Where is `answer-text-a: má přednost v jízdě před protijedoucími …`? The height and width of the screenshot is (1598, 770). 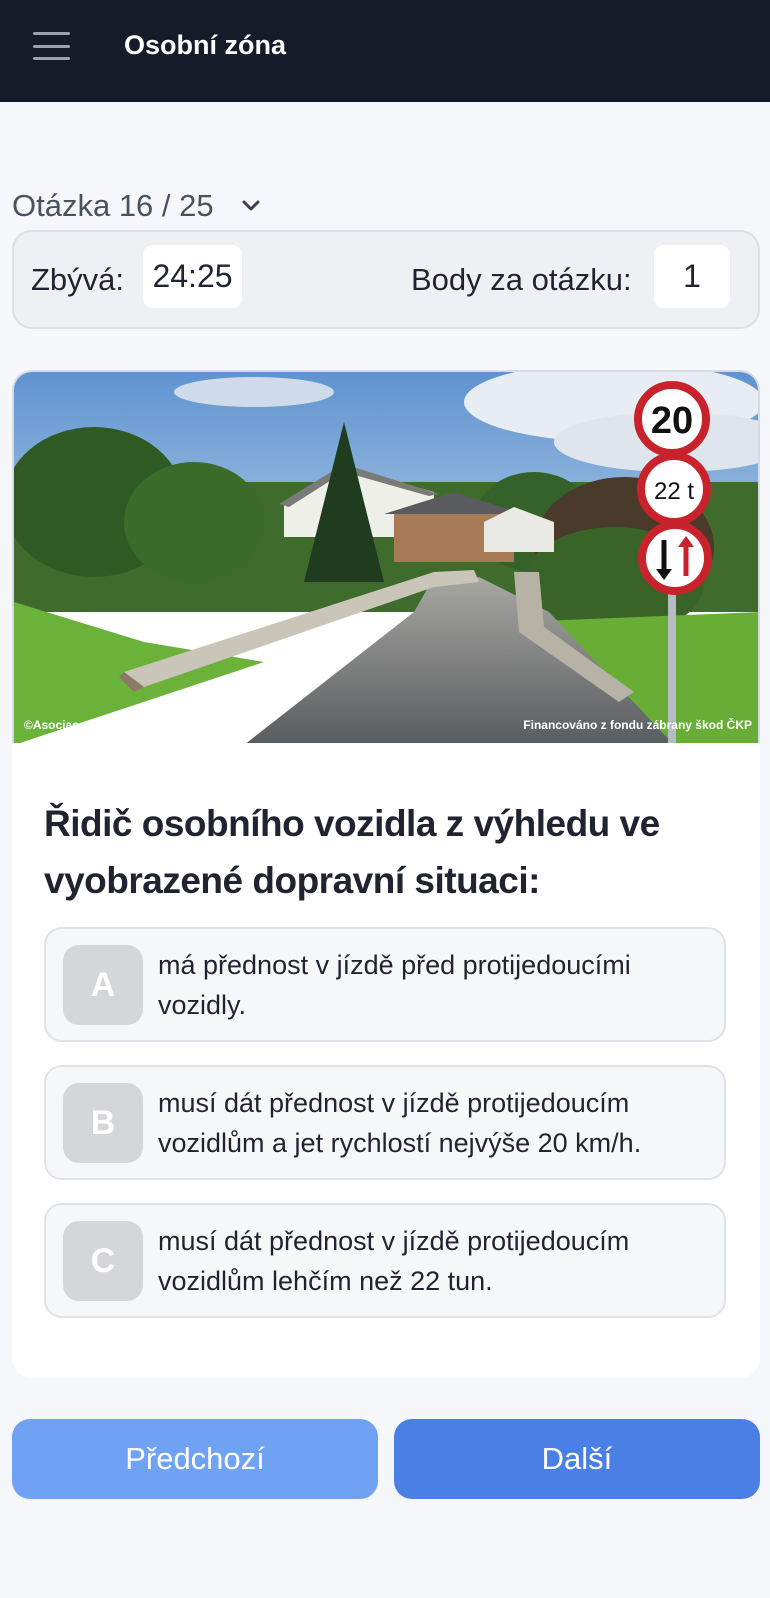
answer-text-a: má přednost v jízdě před protijedoucími … is located at coordinates (394, 985).